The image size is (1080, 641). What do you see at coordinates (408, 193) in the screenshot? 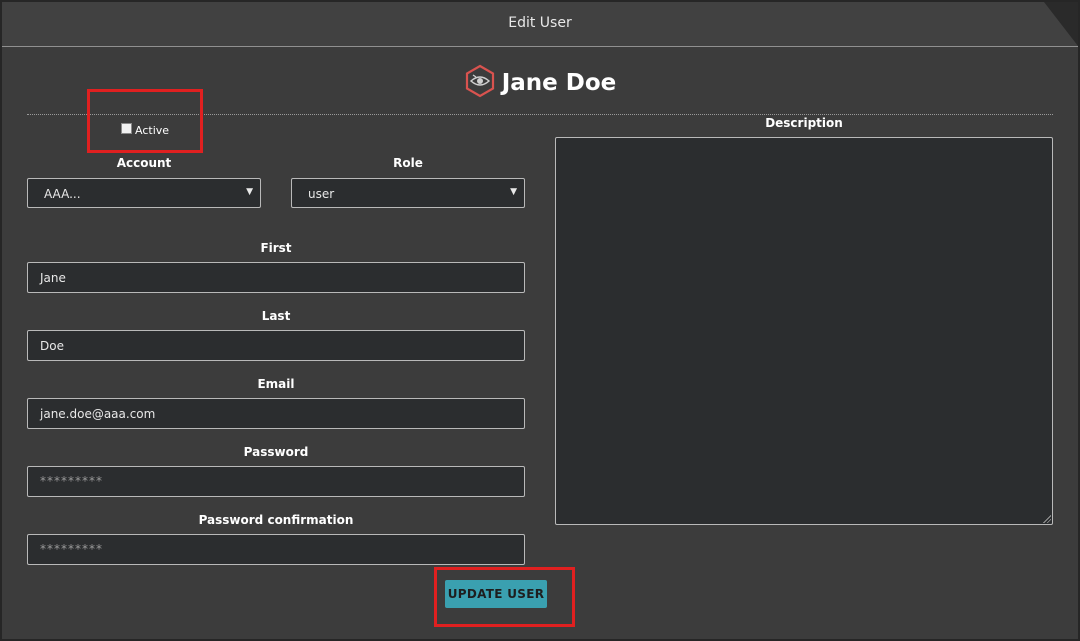
I see `role-select: user ▼` at bounding box center [408, 193].